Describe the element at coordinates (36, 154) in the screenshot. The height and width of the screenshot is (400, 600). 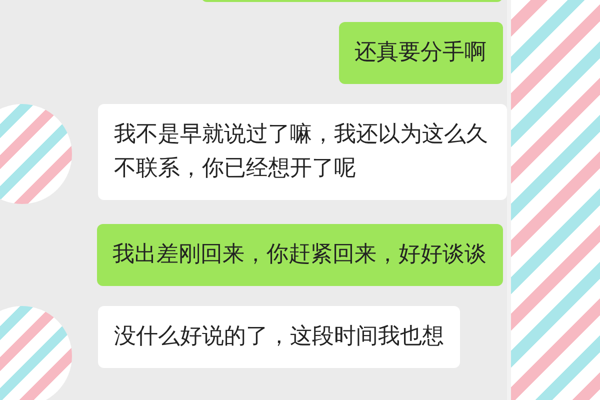
I see `avatar` at that location.